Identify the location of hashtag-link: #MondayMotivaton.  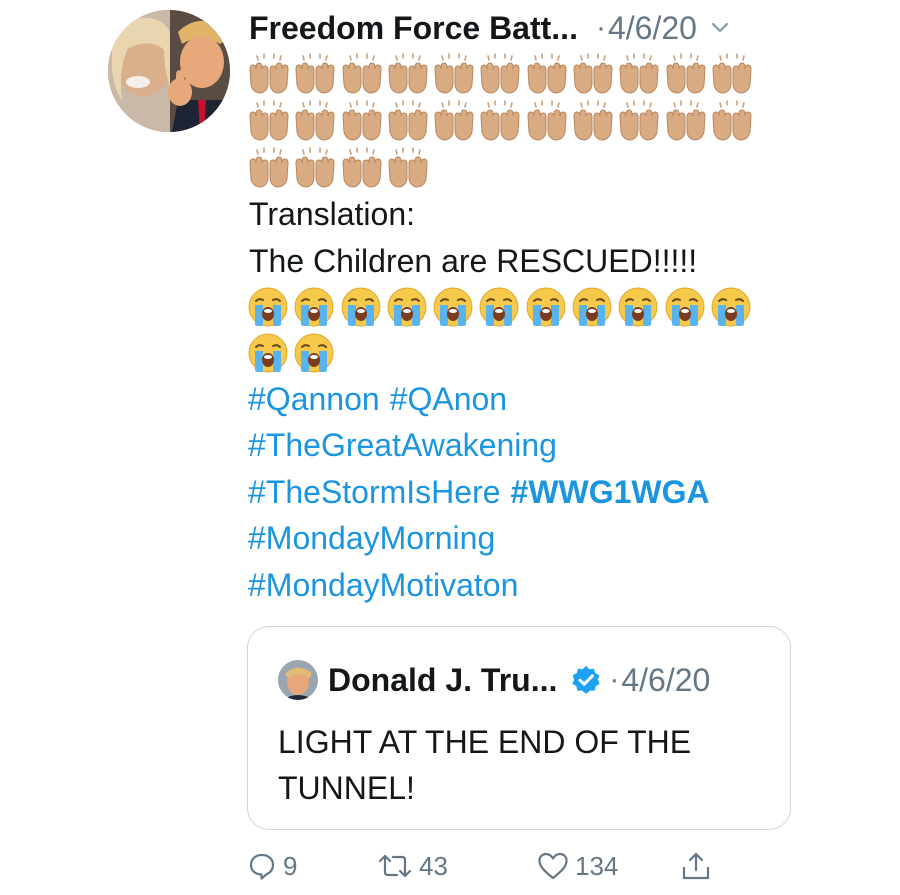
(383, 585).